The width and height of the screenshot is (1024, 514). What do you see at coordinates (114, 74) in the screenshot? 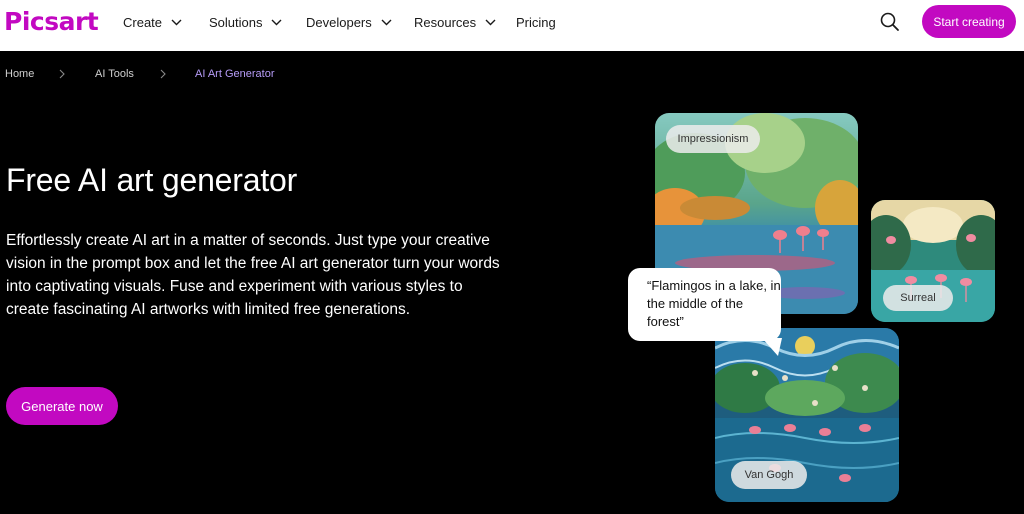
I see `breadcrumb-ai-tools: AI Tools` at bounding box center [114, 74].